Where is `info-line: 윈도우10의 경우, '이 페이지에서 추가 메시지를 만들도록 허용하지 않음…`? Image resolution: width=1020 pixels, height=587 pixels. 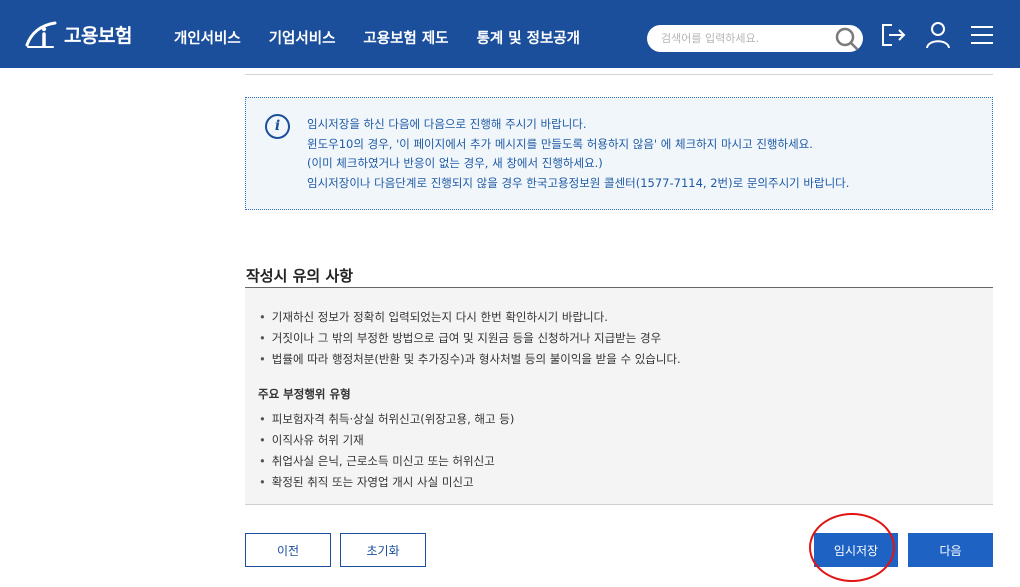
info-line: 윈도우10의 경우, '이 페이지에서 추가 메시지를 만들도록 허용하지 않음… is located at coordinates (560, 143).